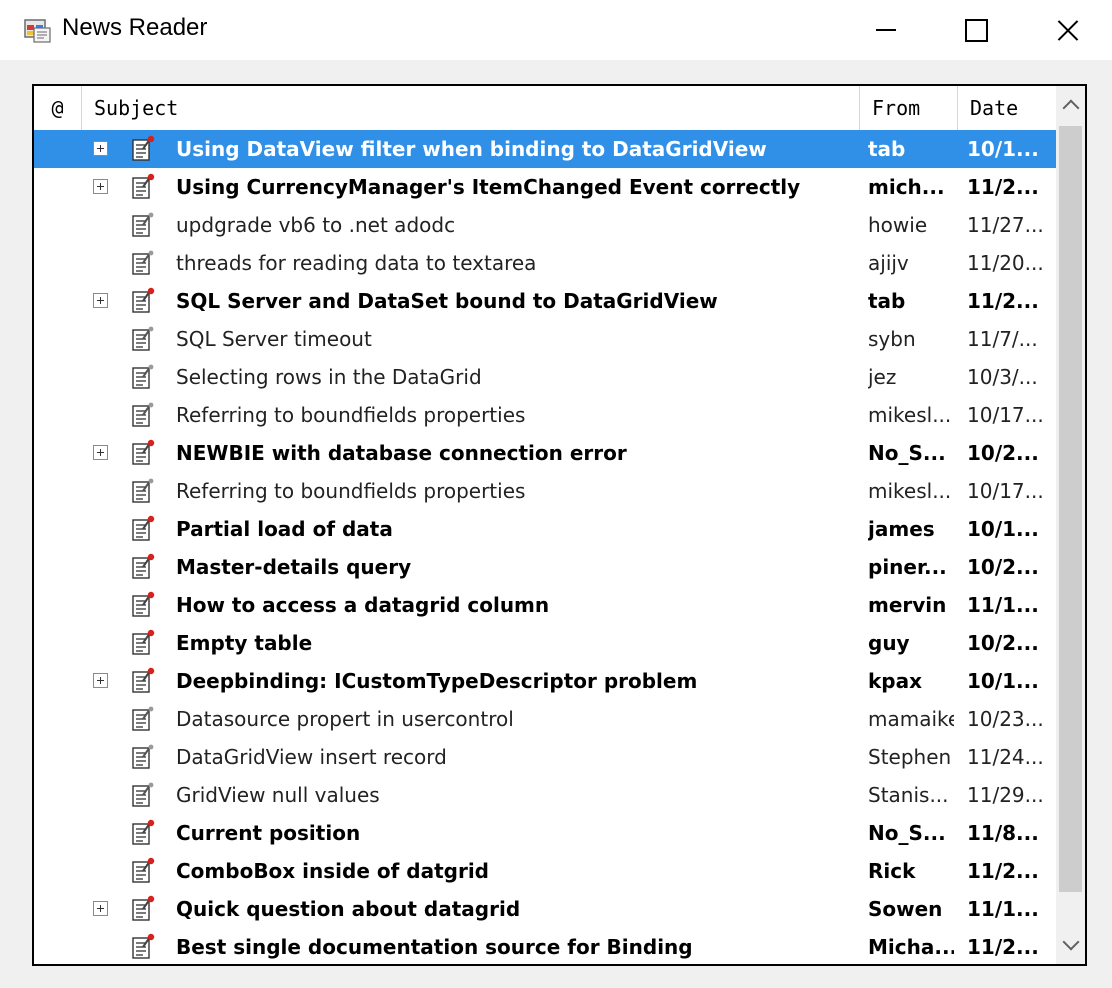 This screenshot has width=1112, height=988. Describe the element at coordinates (895, 681) in the screenshot. I see `cell-from: kpax` at that location.